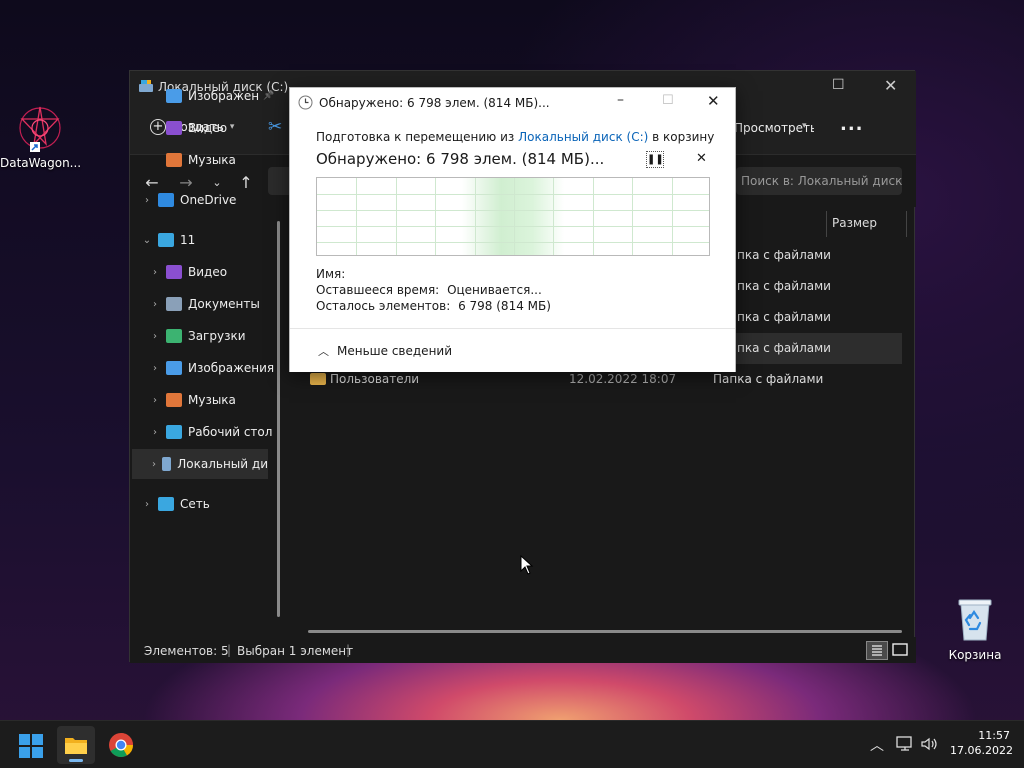 Image resolution: width=1024 pixels, height=768 pixels. I want to click on windows-logo-icon, so click(31, 746).